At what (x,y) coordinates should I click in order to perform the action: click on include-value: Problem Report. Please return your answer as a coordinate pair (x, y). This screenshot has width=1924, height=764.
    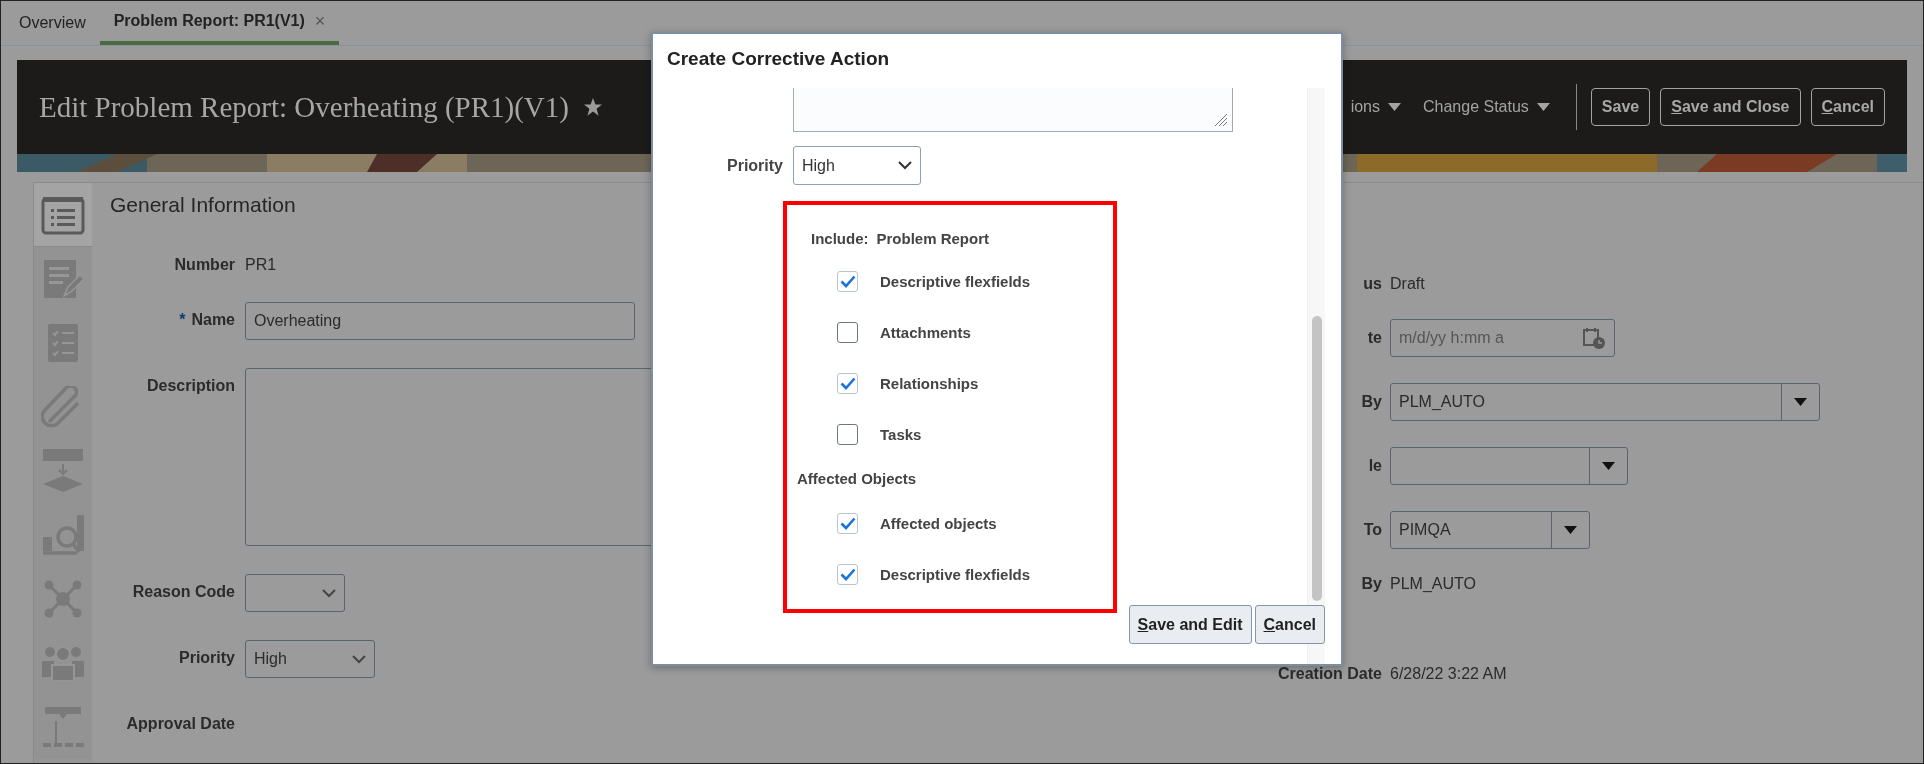
    Looking at the image, I should click on (933, 238).